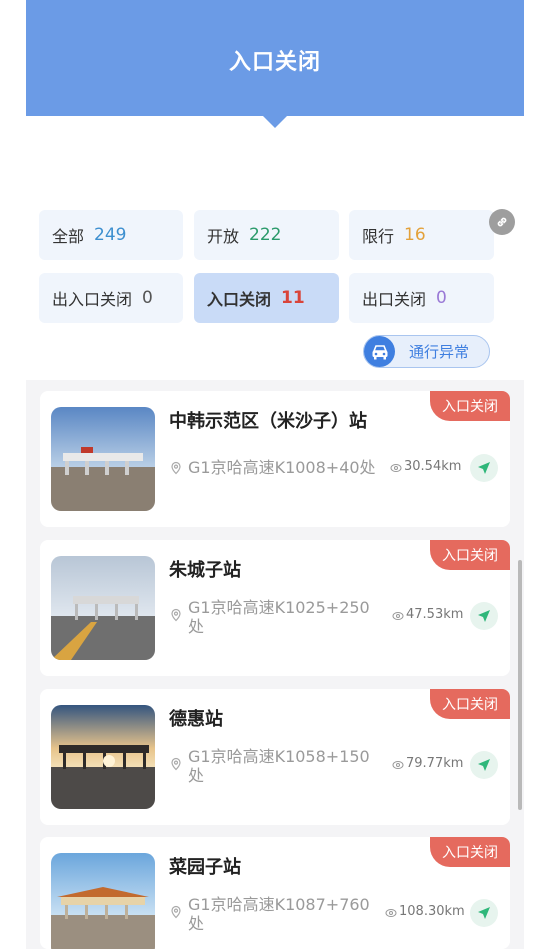 The height and width of the screenshot is (949, 550). Describe the element at coordinates (268, 421) in the screenshot. I see `station-name: 中韩示范区（米沙子）站` at that location.